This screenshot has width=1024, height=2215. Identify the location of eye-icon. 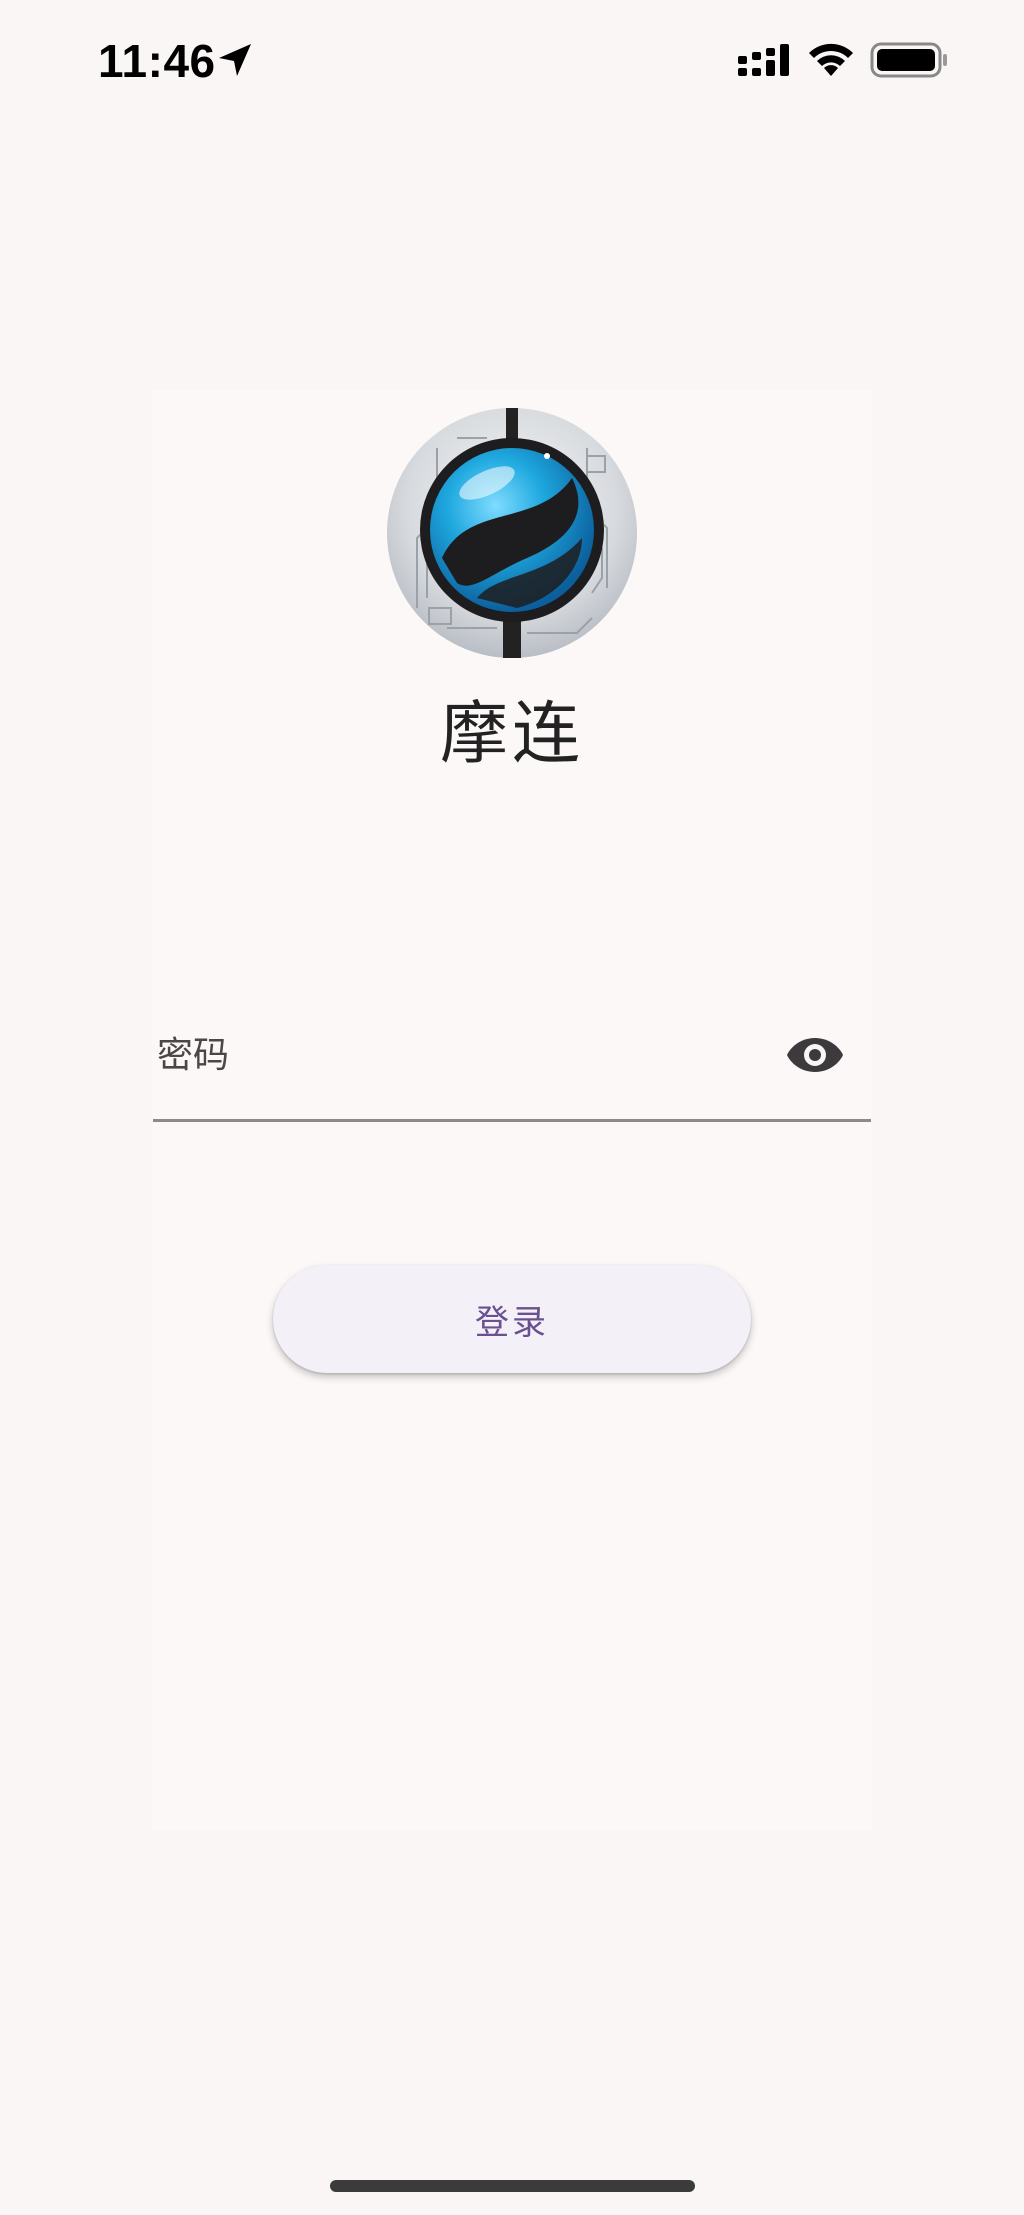
(815, 1055).